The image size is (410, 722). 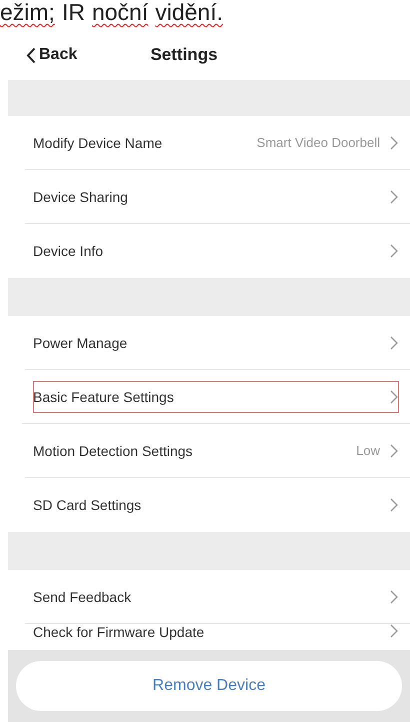 I want to click on screen-title: Settings, so click(x=184, y=54).